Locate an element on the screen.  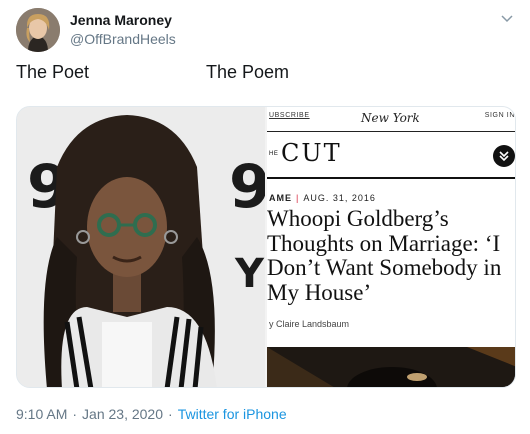
author-name: Jenna Maroney is located at coordinates (121, 20).